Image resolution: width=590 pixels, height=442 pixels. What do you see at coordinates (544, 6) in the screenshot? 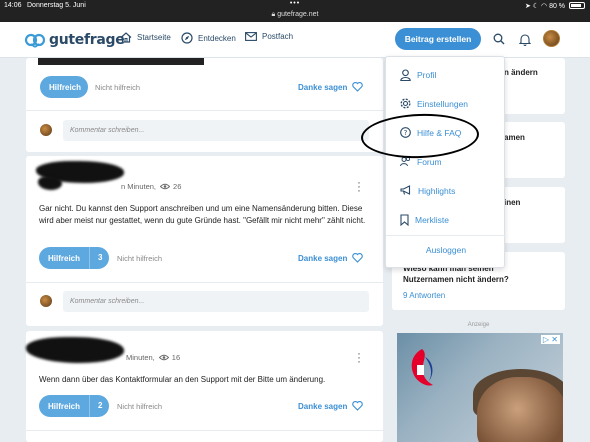
I see `wifi-icon: ◠` at bounding box center [544, 6].